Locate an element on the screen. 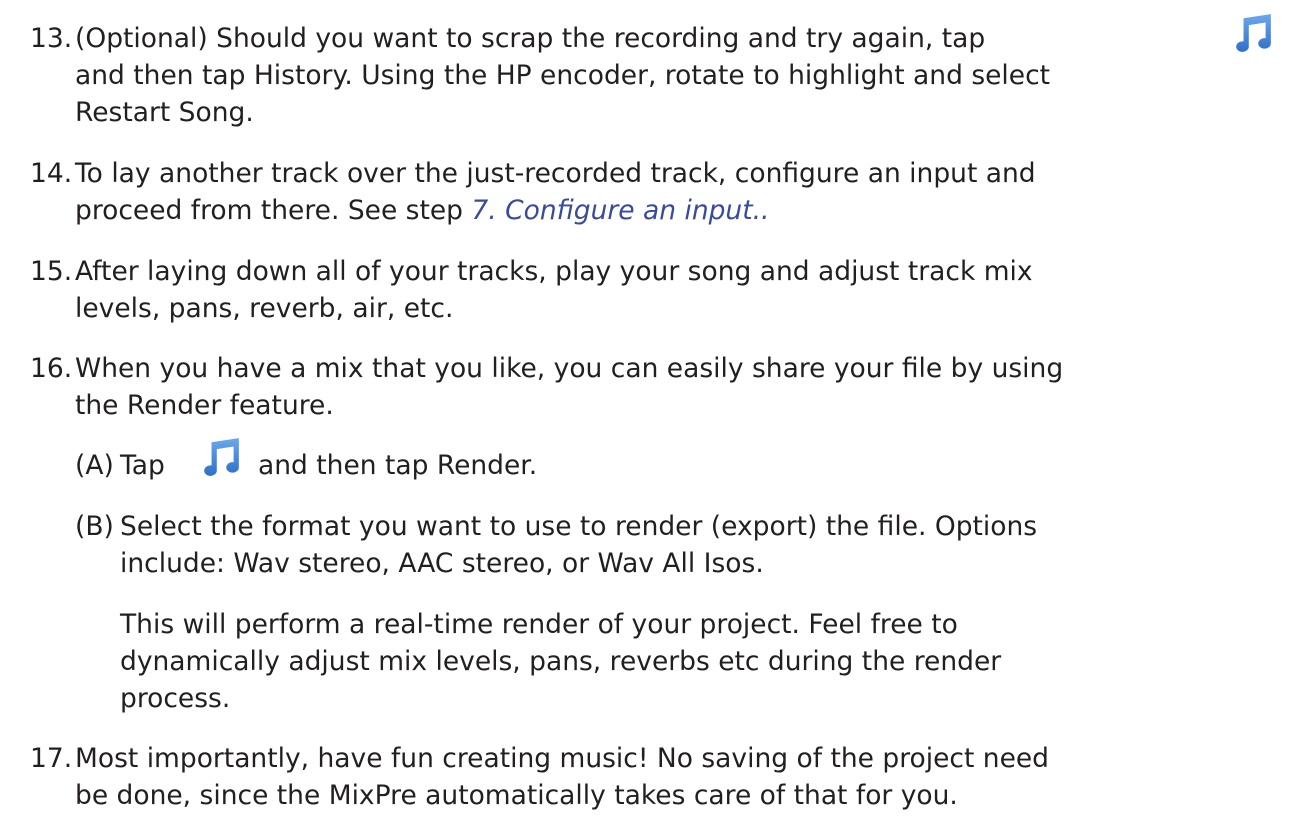 The height and width of the screenshot is (822, 1292). substep-text: and then tap Render. is located at coordinates (398, 465).